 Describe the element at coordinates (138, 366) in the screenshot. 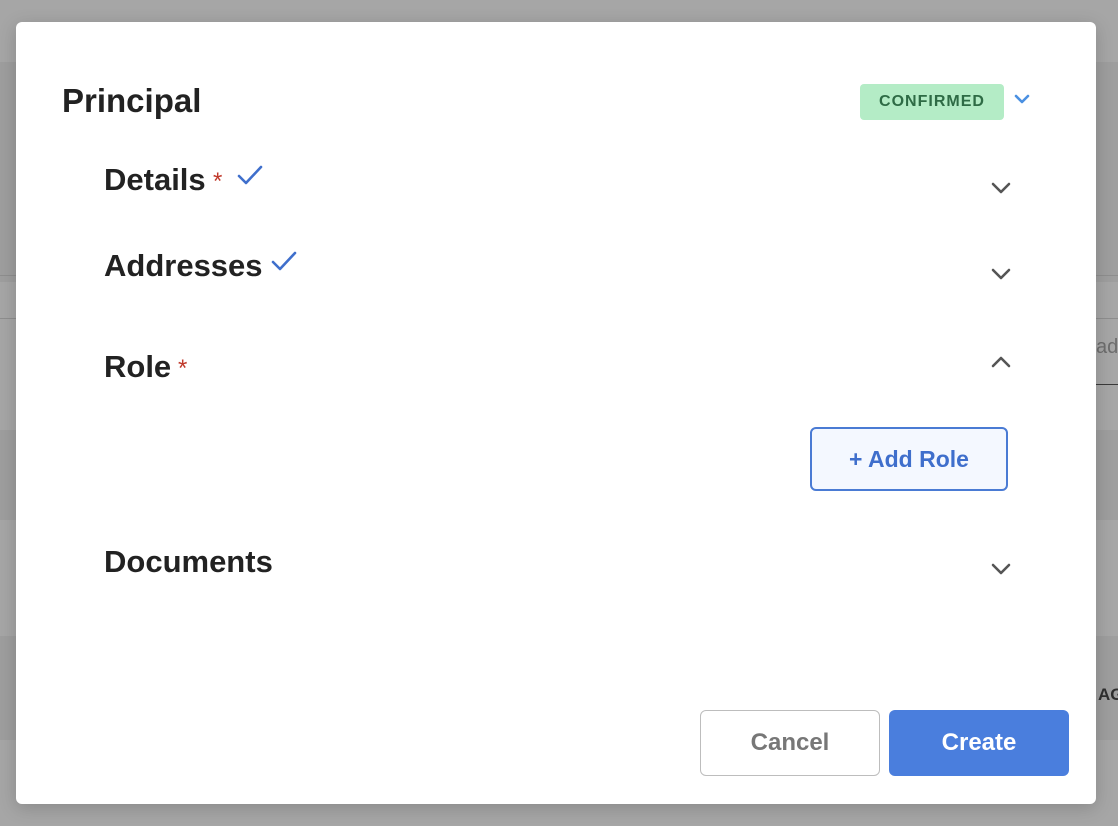

I see `section-title: Role` at that location.